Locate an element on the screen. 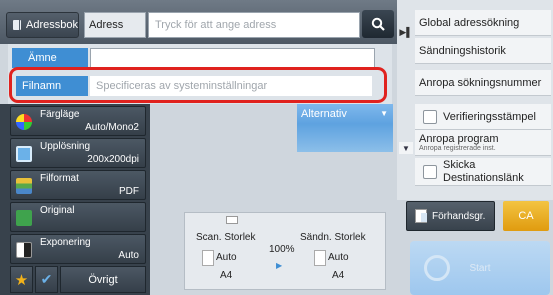 This screenshot has width=553, height=295. address-book-button: Adressbok is located at coordinates (42, 25).